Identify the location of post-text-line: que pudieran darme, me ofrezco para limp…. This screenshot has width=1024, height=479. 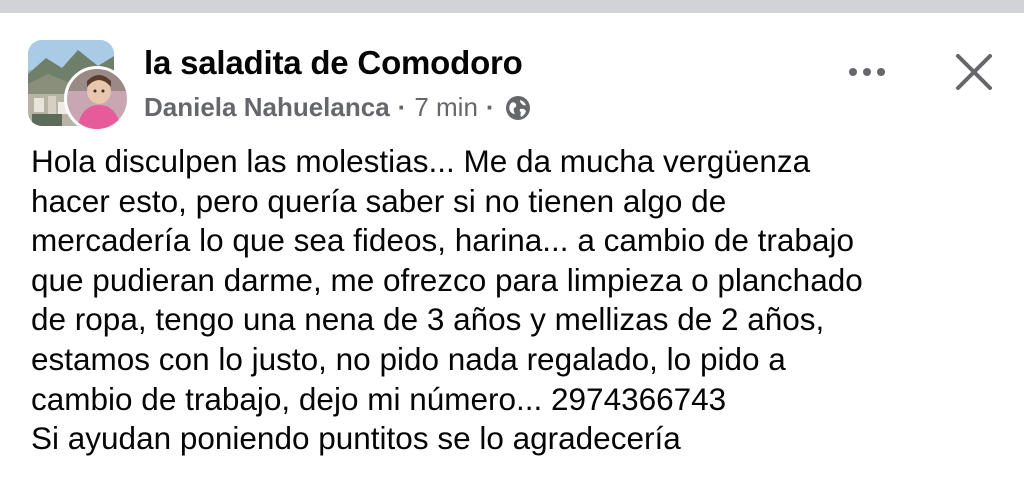
(447, 279).